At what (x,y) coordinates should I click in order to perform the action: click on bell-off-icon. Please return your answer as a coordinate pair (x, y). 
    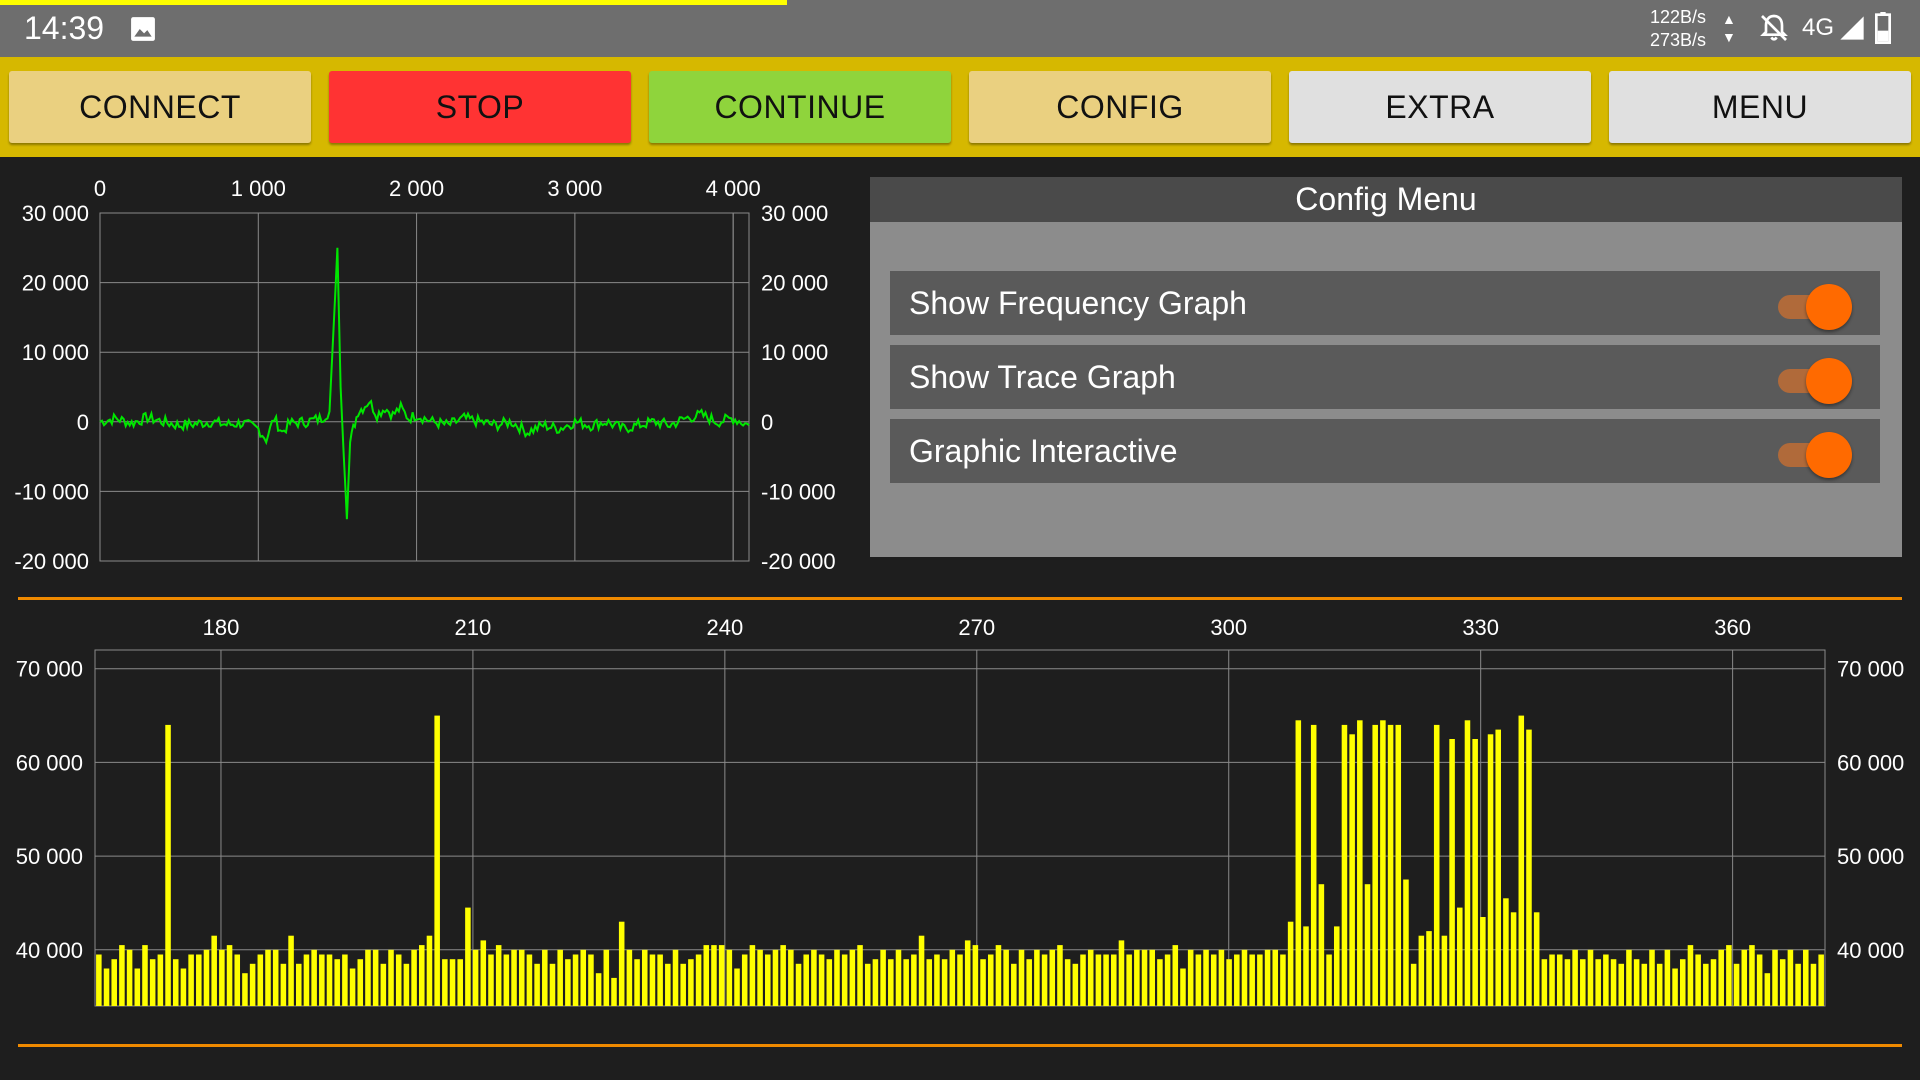
    Looking at the image, I should click on (1774, 27).